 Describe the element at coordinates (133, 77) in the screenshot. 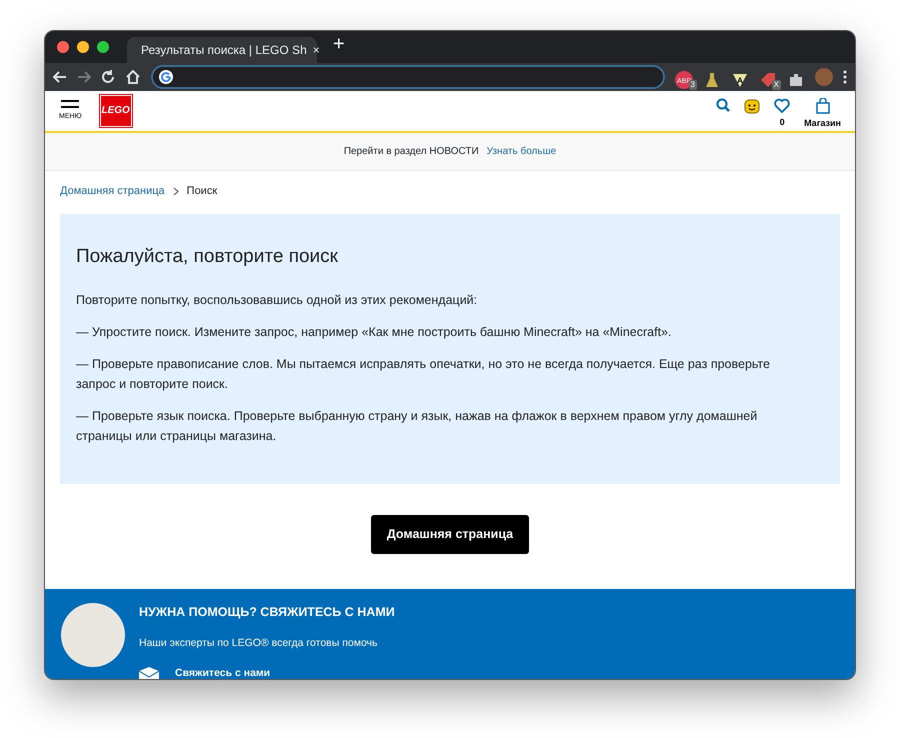

I see `home-icon` at that location.